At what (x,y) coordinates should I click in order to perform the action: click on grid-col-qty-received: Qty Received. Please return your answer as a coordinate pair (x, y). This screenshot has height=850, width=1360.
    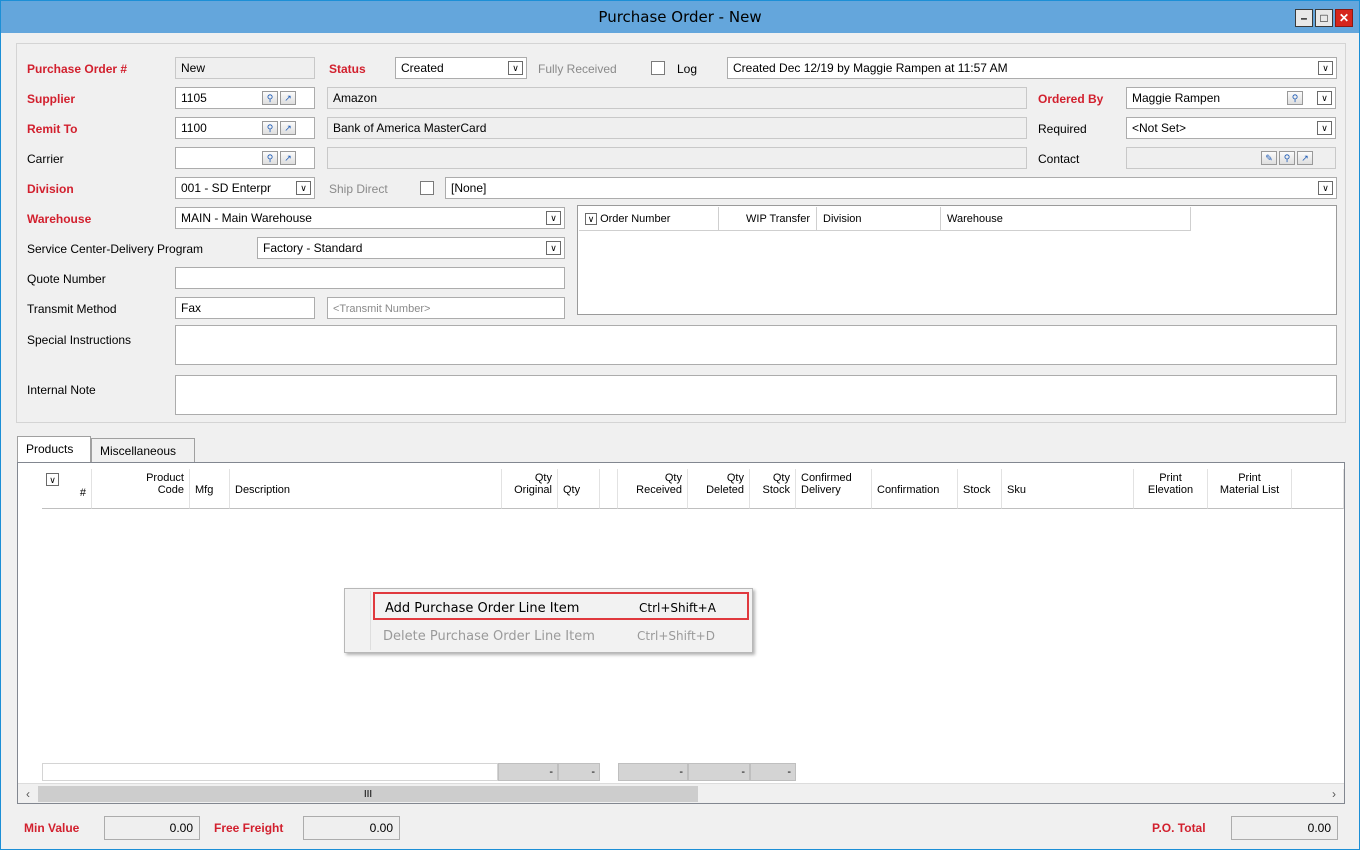
    Looking at the image, I should click on (653, 489).